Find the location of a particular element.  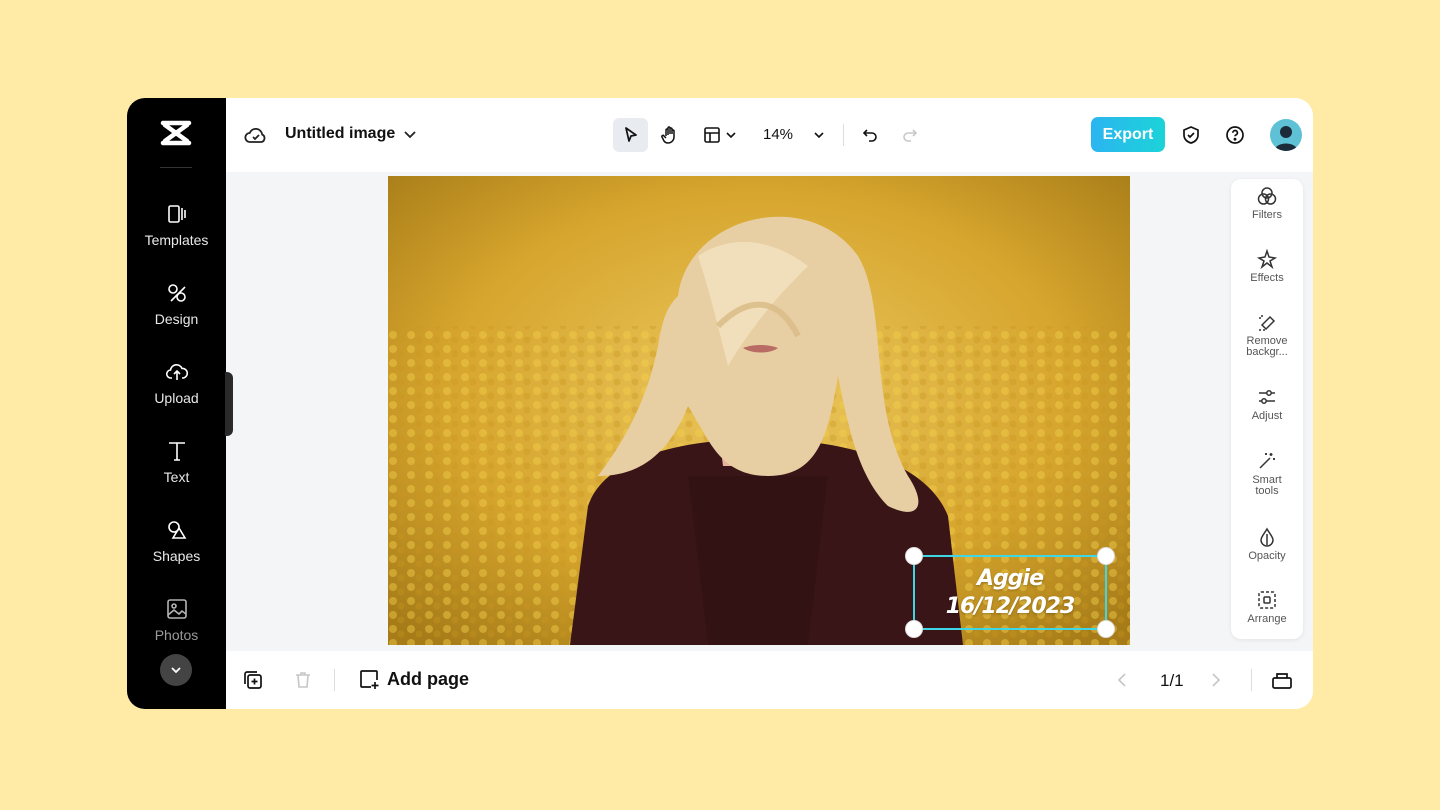

duplicate-page-button is located at coordinates (253, 680).